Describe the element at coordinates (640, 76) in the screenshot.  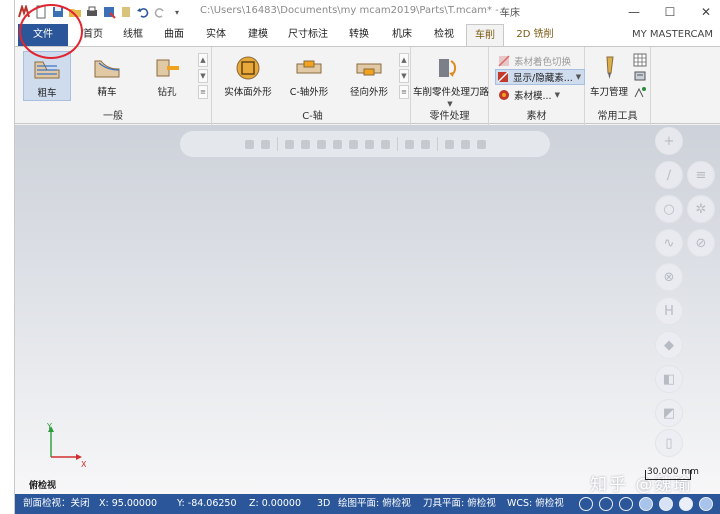
I see `tool-settings-icon` at that location.